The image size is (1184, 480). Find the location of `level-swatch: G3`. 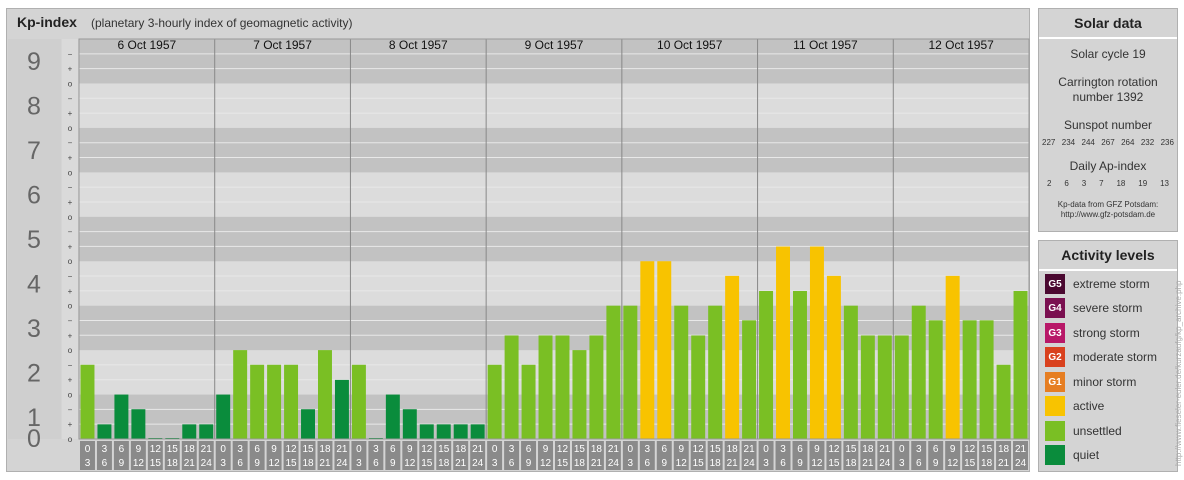

level-swatch: G3 is located at coordinates (1055, 333).